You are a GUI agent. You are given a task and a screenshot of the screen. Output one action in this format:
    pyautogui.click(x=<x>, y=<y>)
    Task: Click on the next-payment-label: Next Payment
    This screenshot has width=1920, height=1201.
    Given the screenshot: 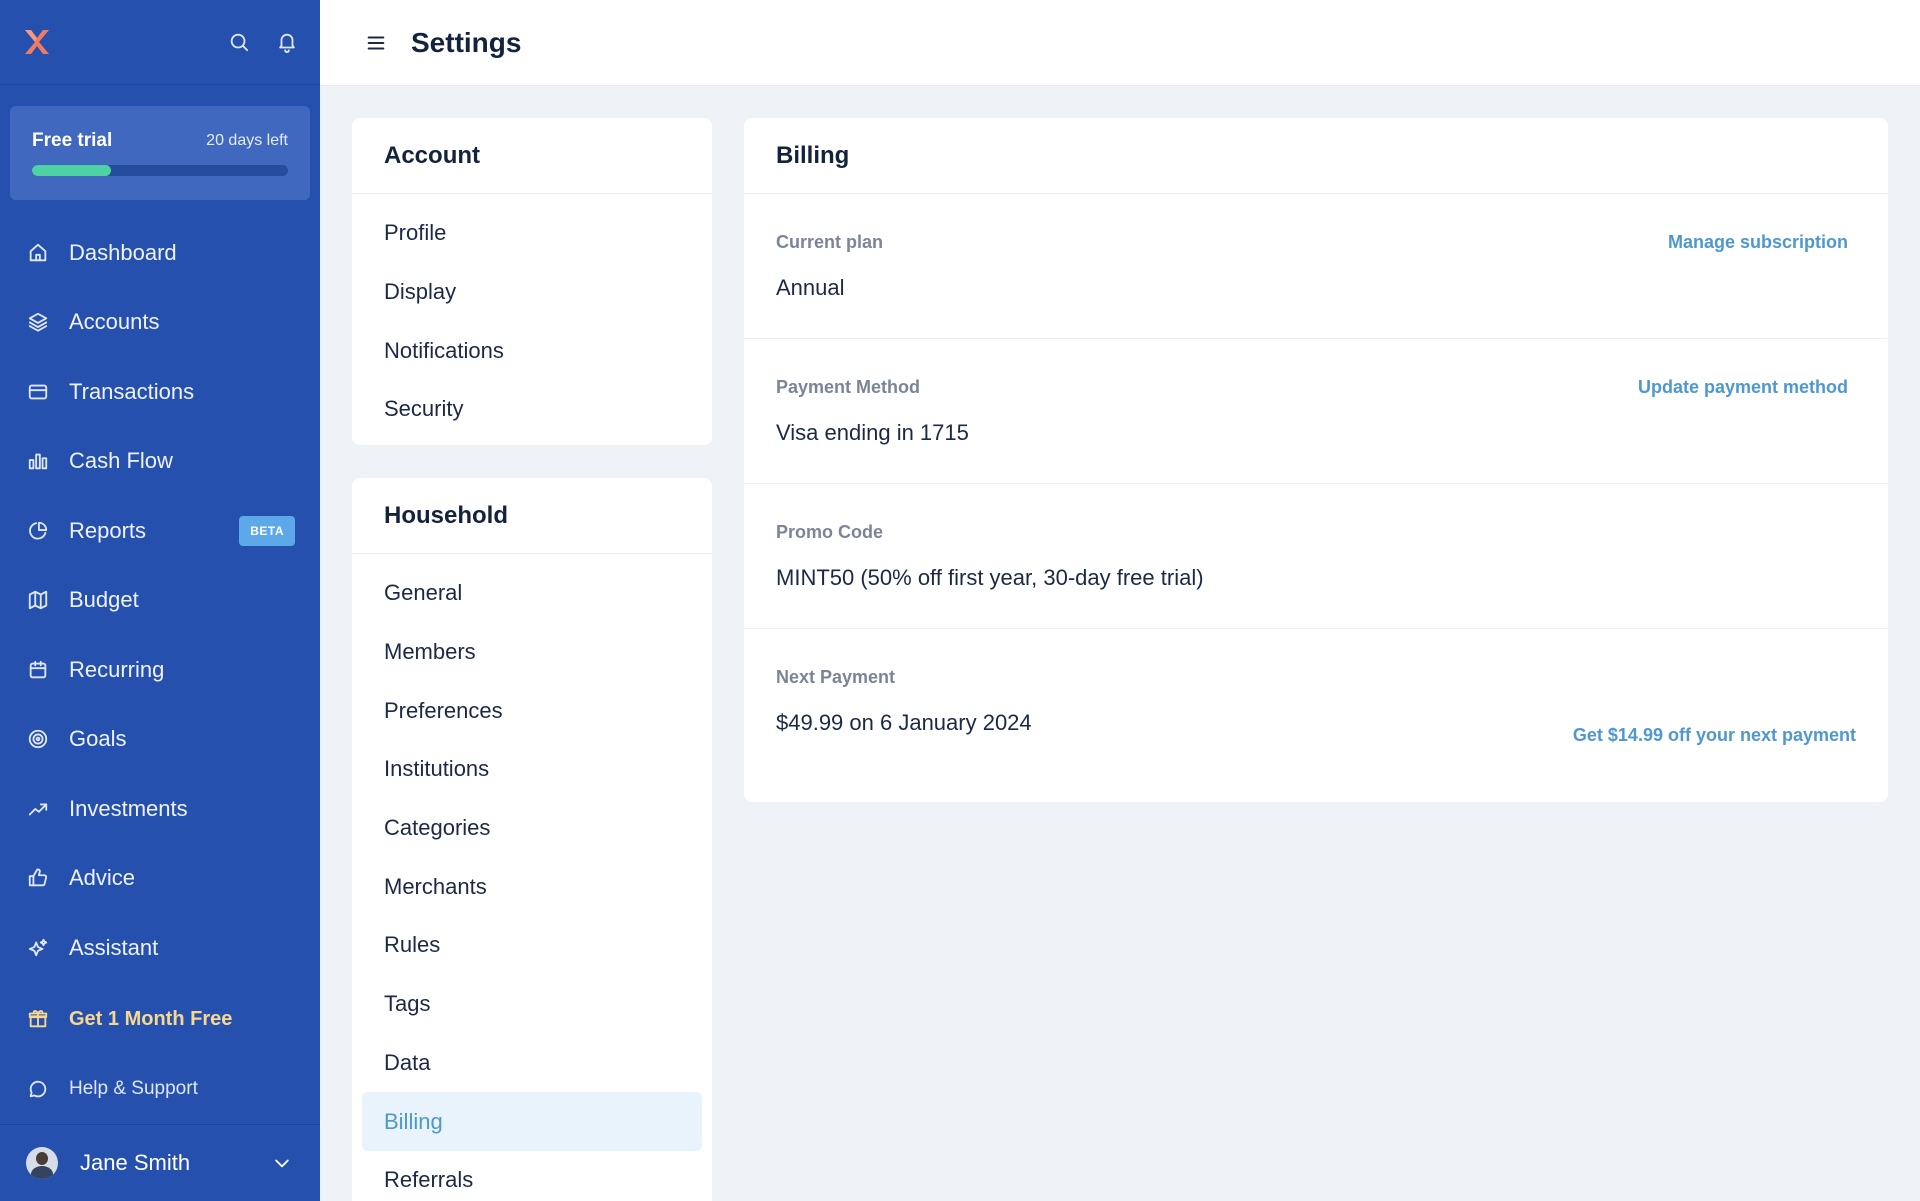 What is the action you would take?
    pyautogui.click(x=836, y=677)
    